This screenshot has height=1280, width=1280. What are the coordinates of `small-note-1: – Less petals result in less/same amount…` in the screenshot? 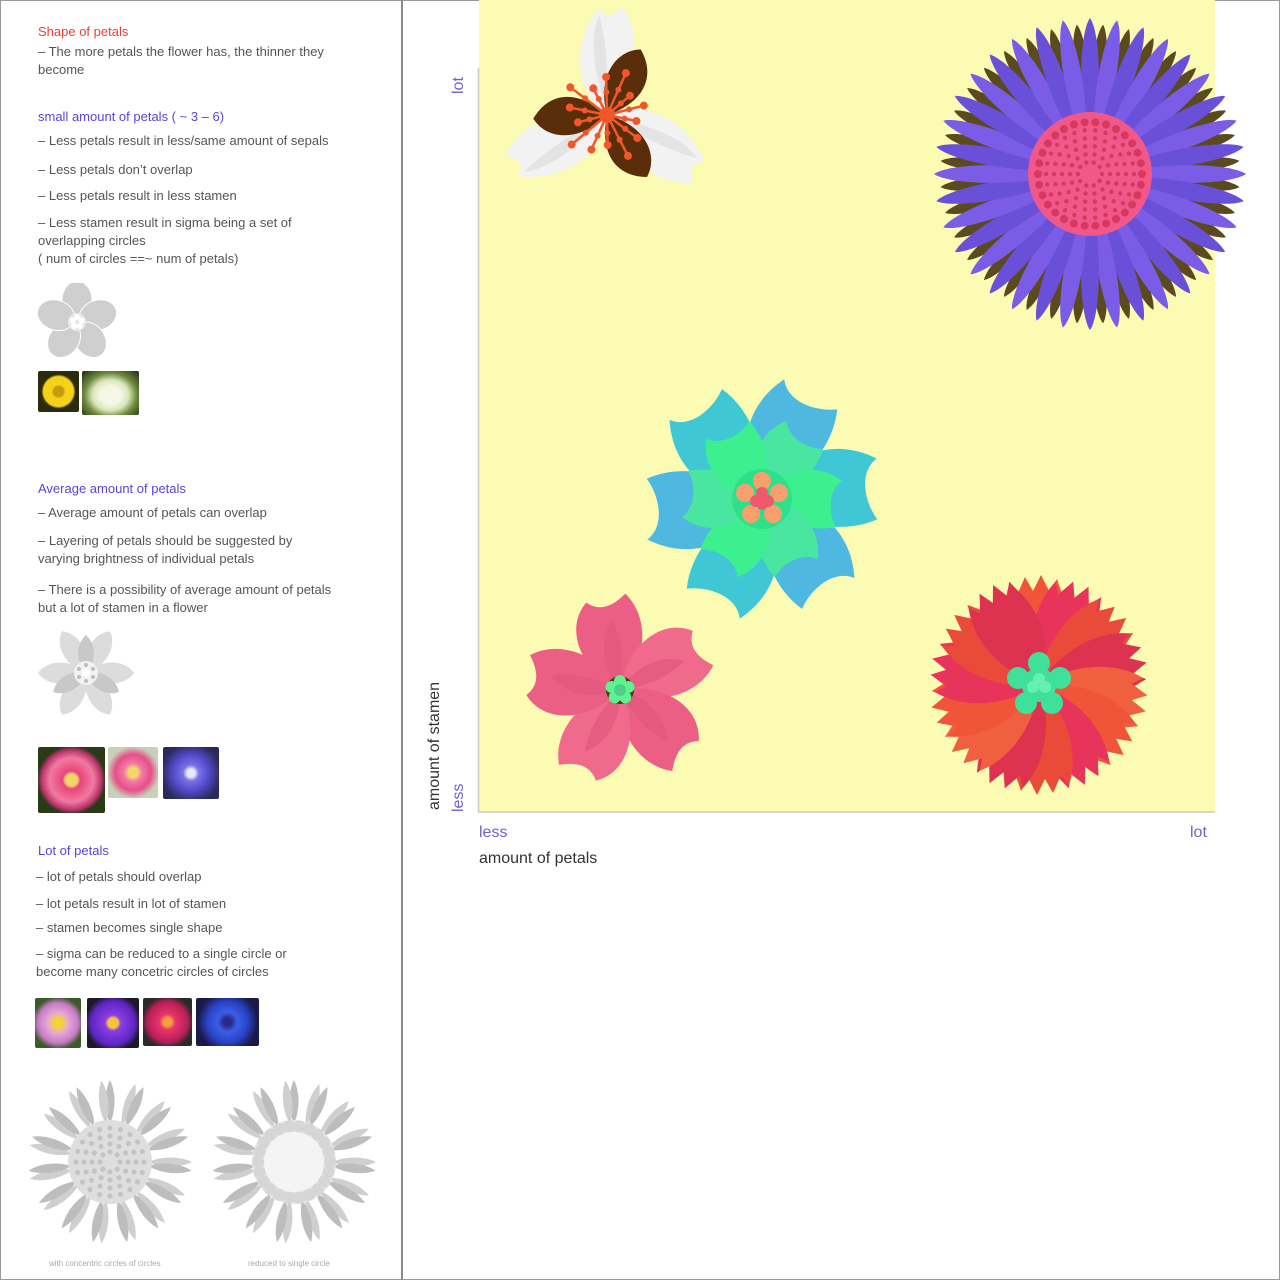 It's located at (183, 140).